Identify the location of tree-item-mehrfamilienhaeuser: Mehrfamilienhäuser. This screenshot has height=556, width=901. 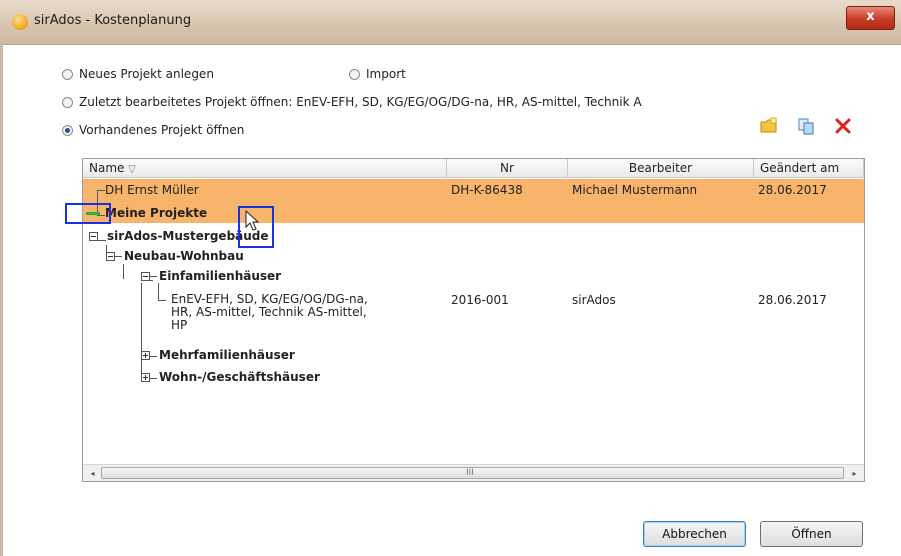
(227, 355).